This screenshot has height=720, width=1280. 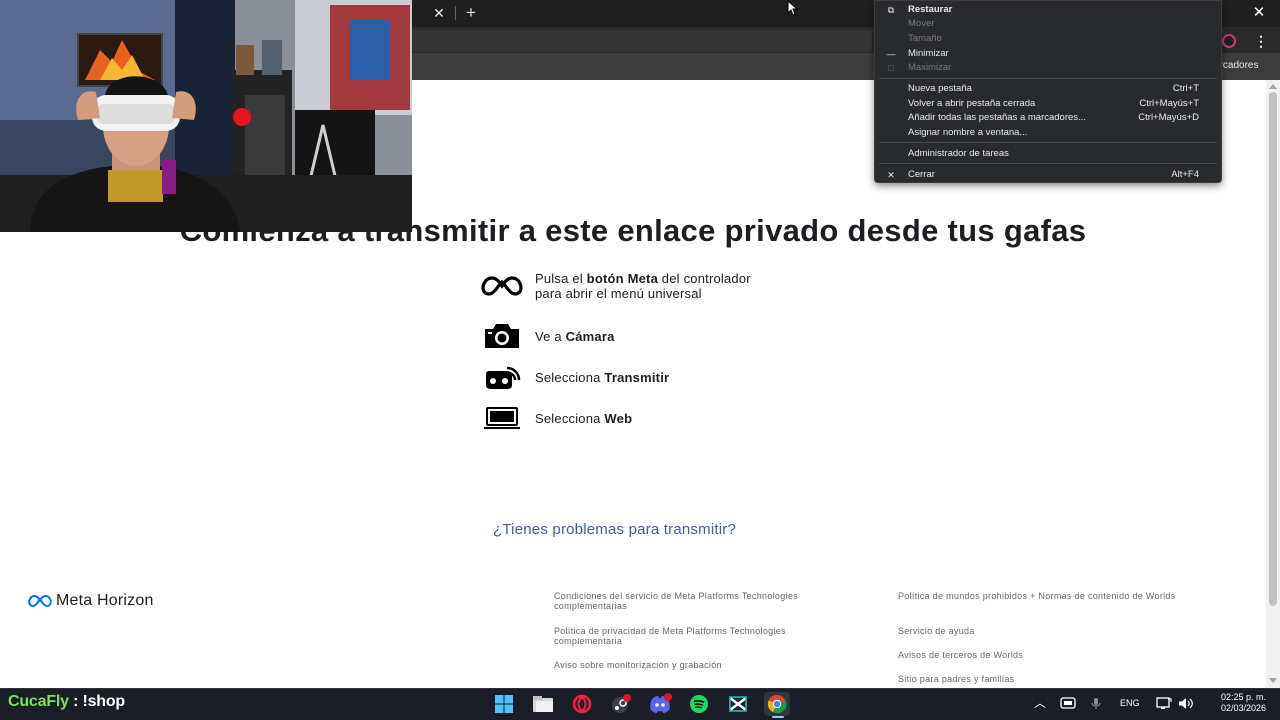 I want to click on file-explorer-icon, so click(x=543, y=704).